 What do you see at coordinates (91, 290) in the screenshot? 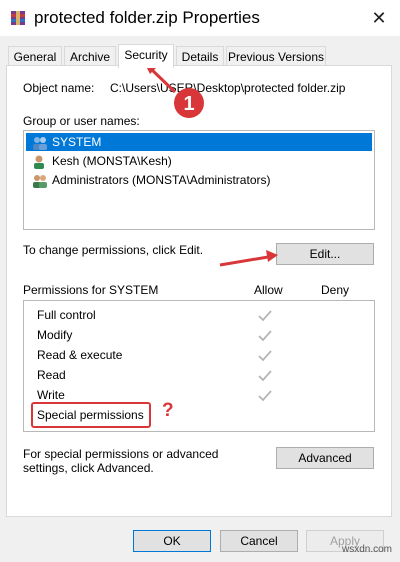
I see `permissions-header: Permissions for SYSTEM` at bounding box center [91, 290].